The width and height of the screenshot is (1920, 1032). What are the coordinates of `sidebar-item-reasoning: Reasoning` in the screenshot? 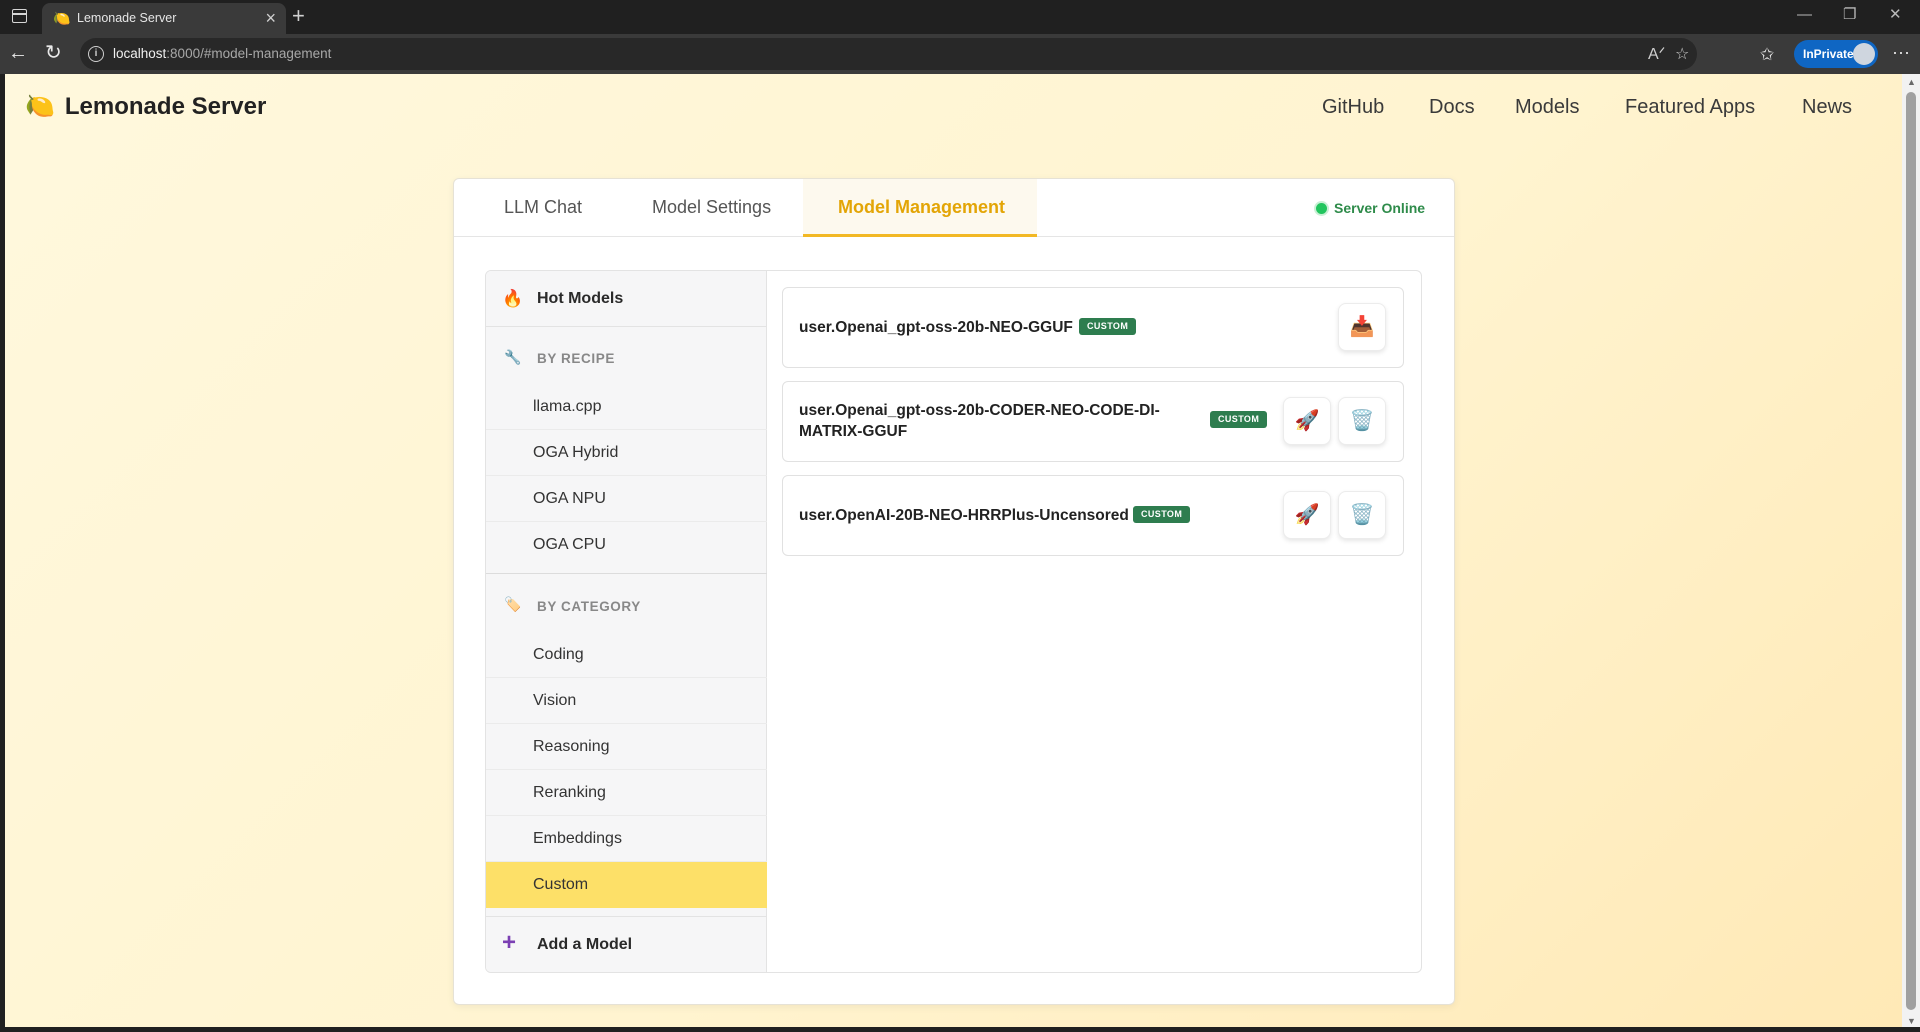 It's located at (626, 747).